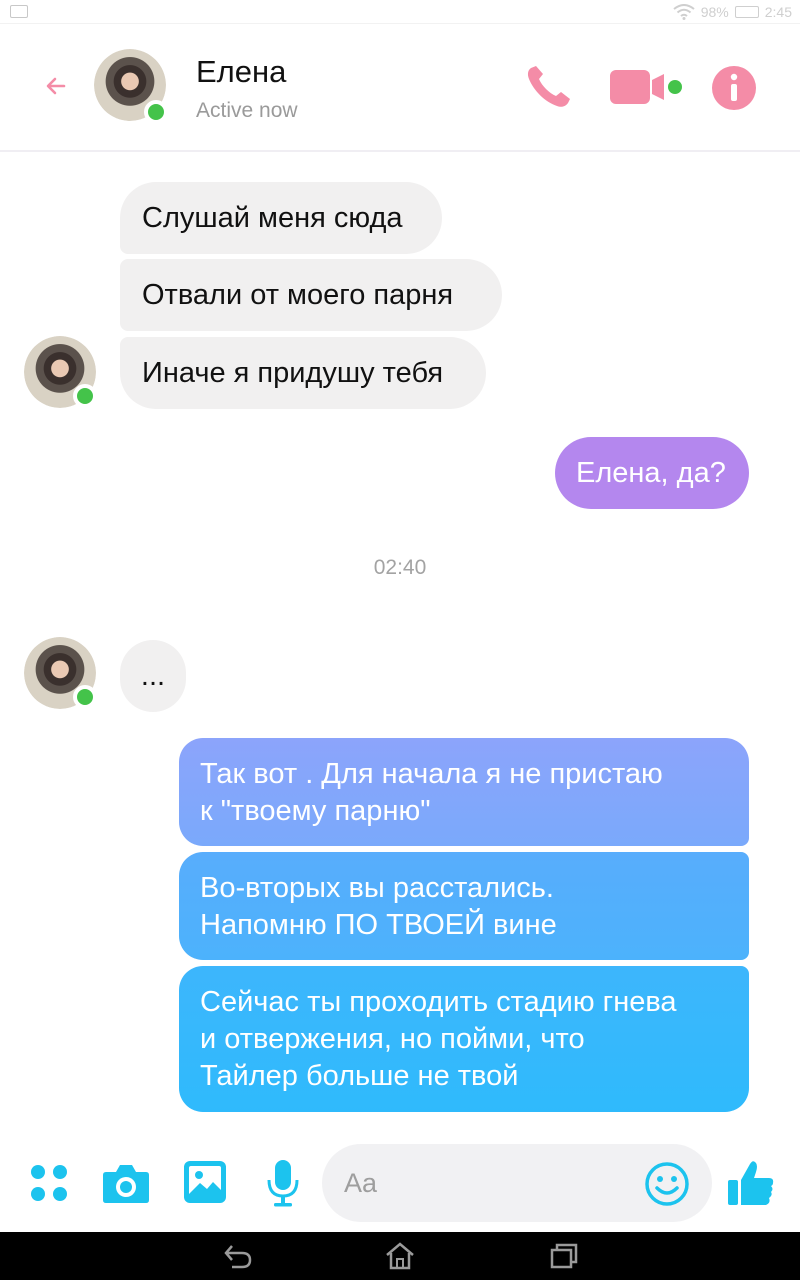 Image resolution: width=800 pixels, height=1280 pixels. What do you see at coordinates (298, 294) in the screenshot?
I see `message-text: Отвали от моего парня` at bounding box center [298, 294].